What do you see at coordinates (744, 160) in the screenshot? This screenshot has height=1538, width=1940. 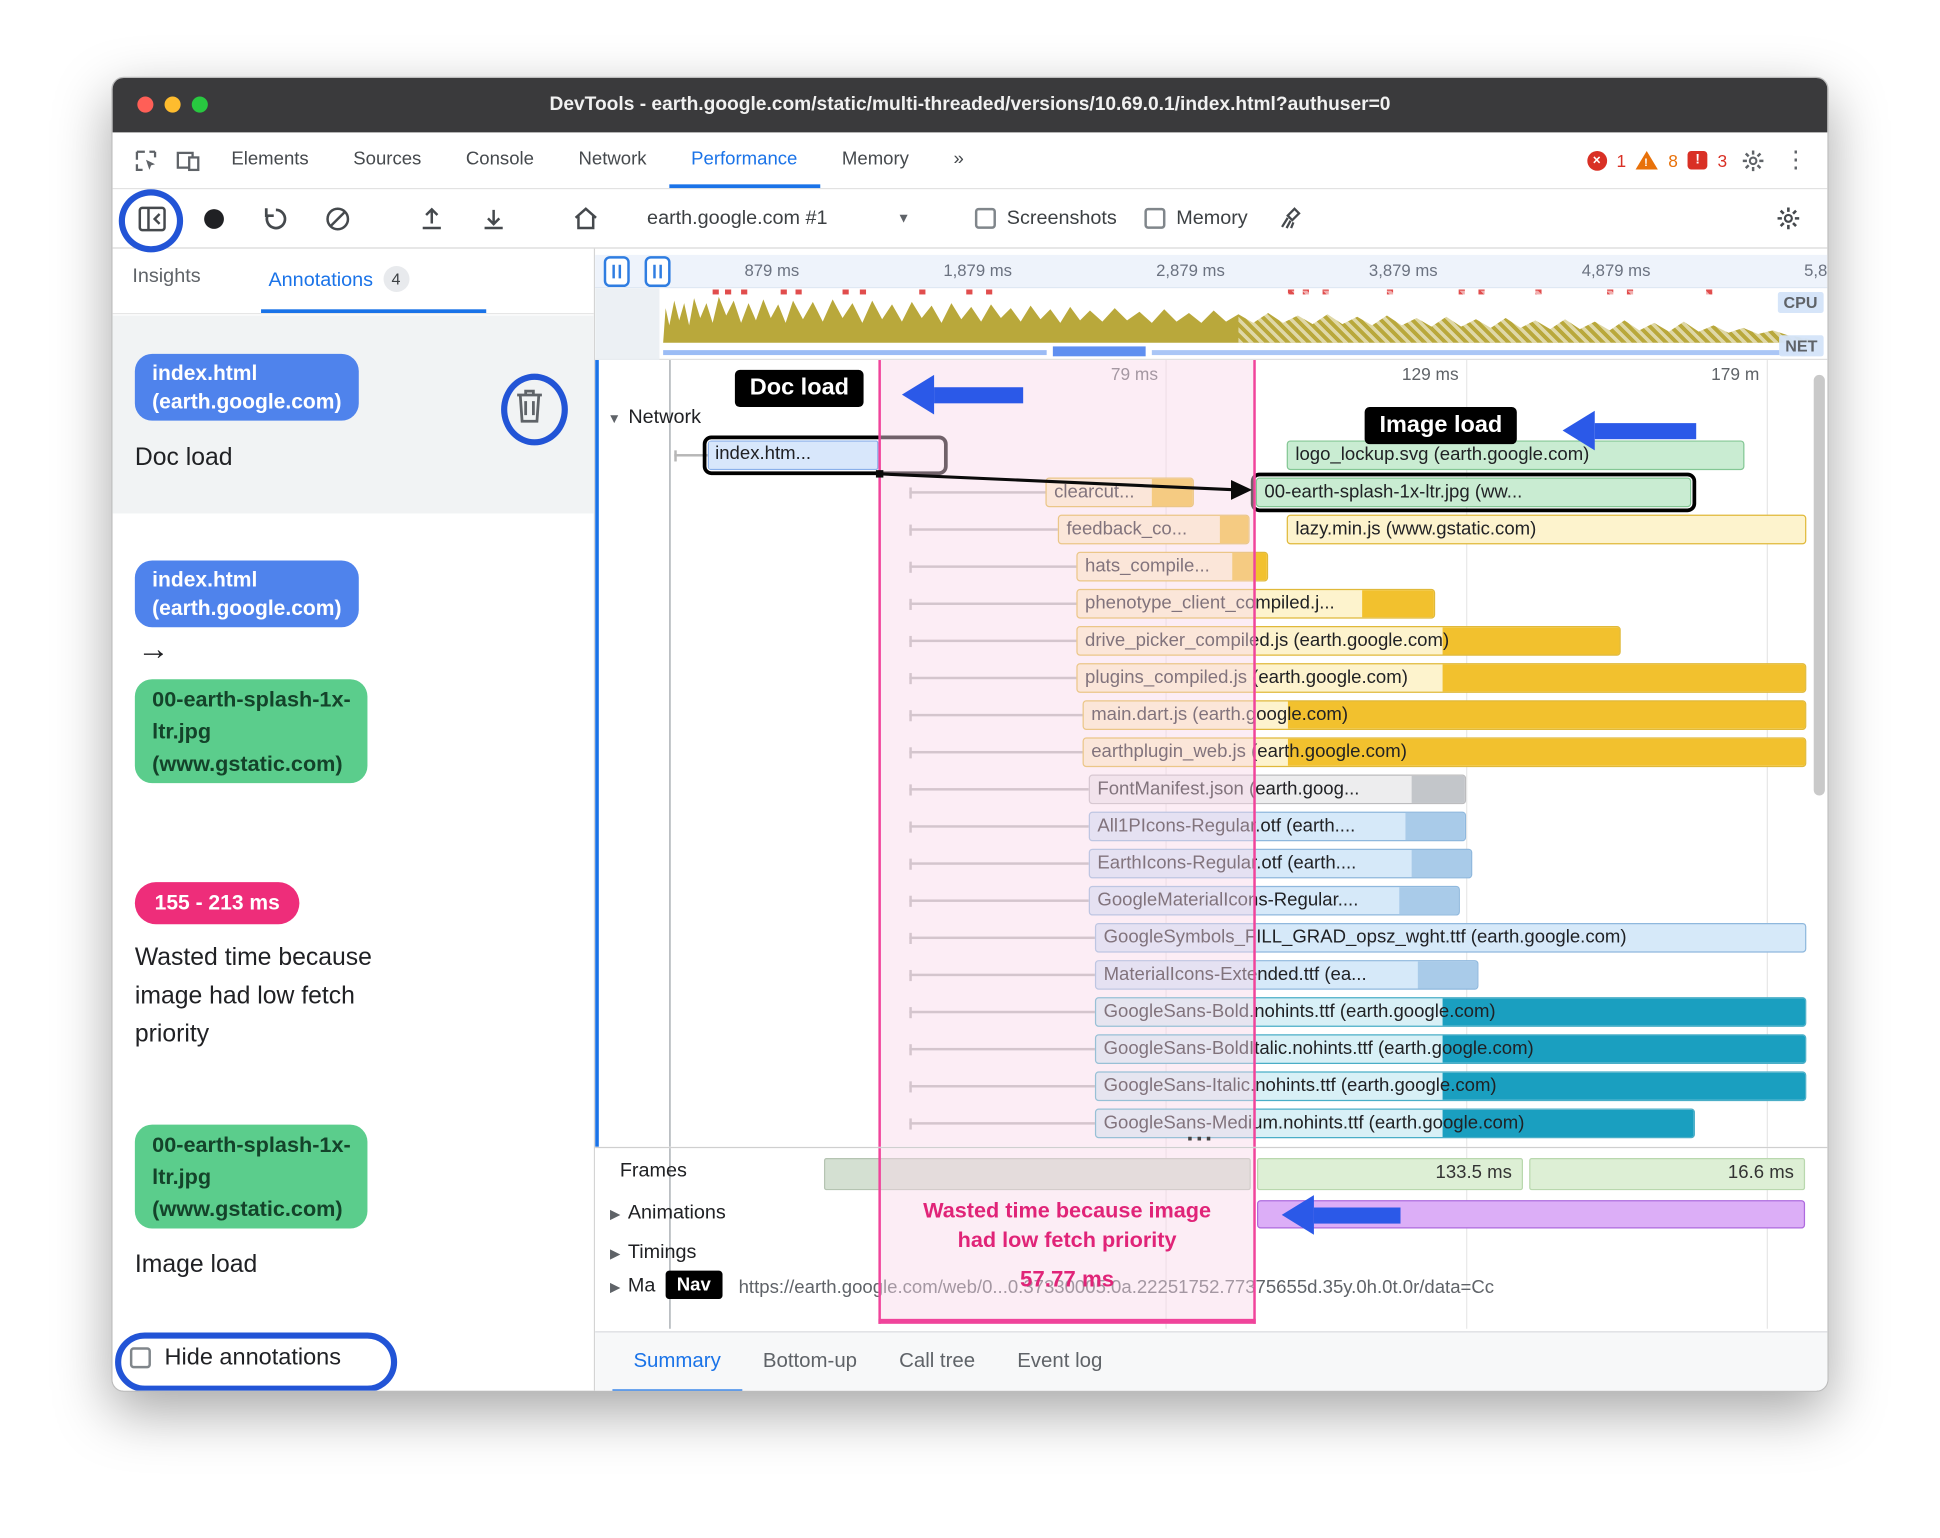 I see `tab-performance: Performance` at bounding box center [744, 160].